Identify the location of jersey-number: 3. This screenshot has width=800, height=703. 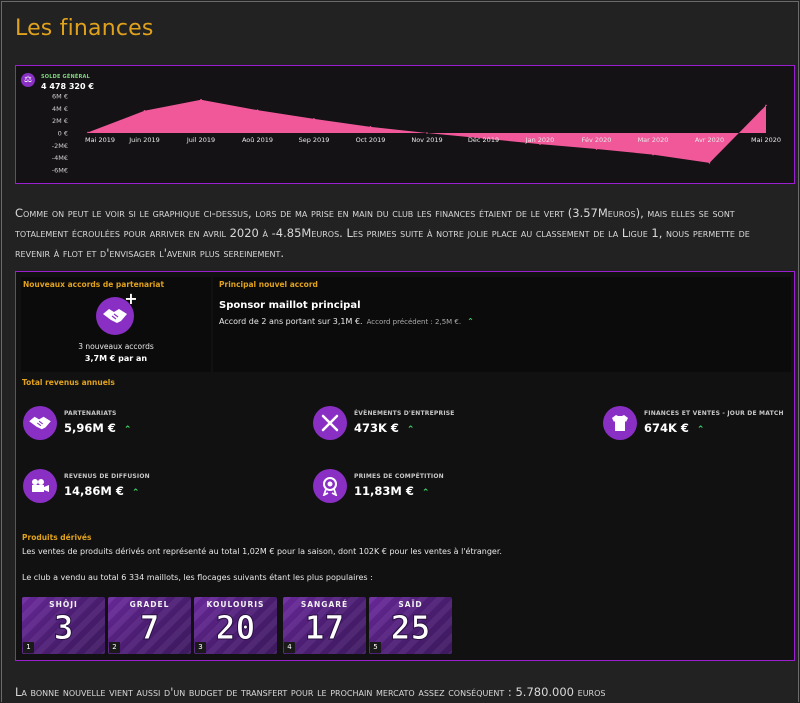
(63, 628).